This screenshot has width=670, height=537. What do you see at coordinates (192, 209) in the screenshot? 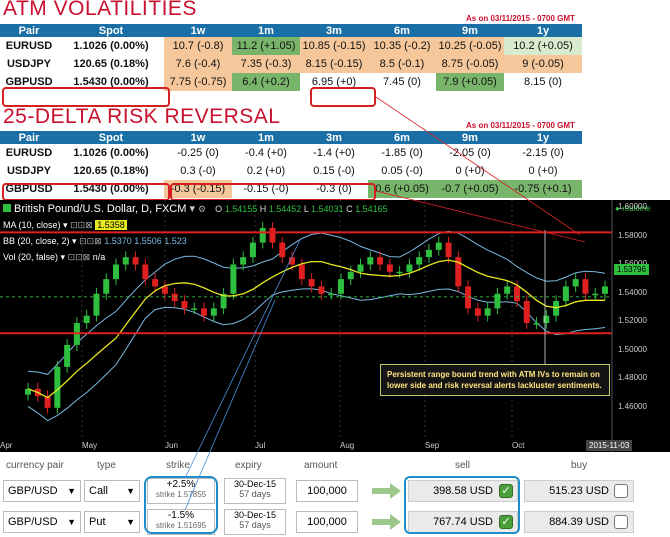
I see `chevron-down-icon: ▾` at bounding box center [192, 209].